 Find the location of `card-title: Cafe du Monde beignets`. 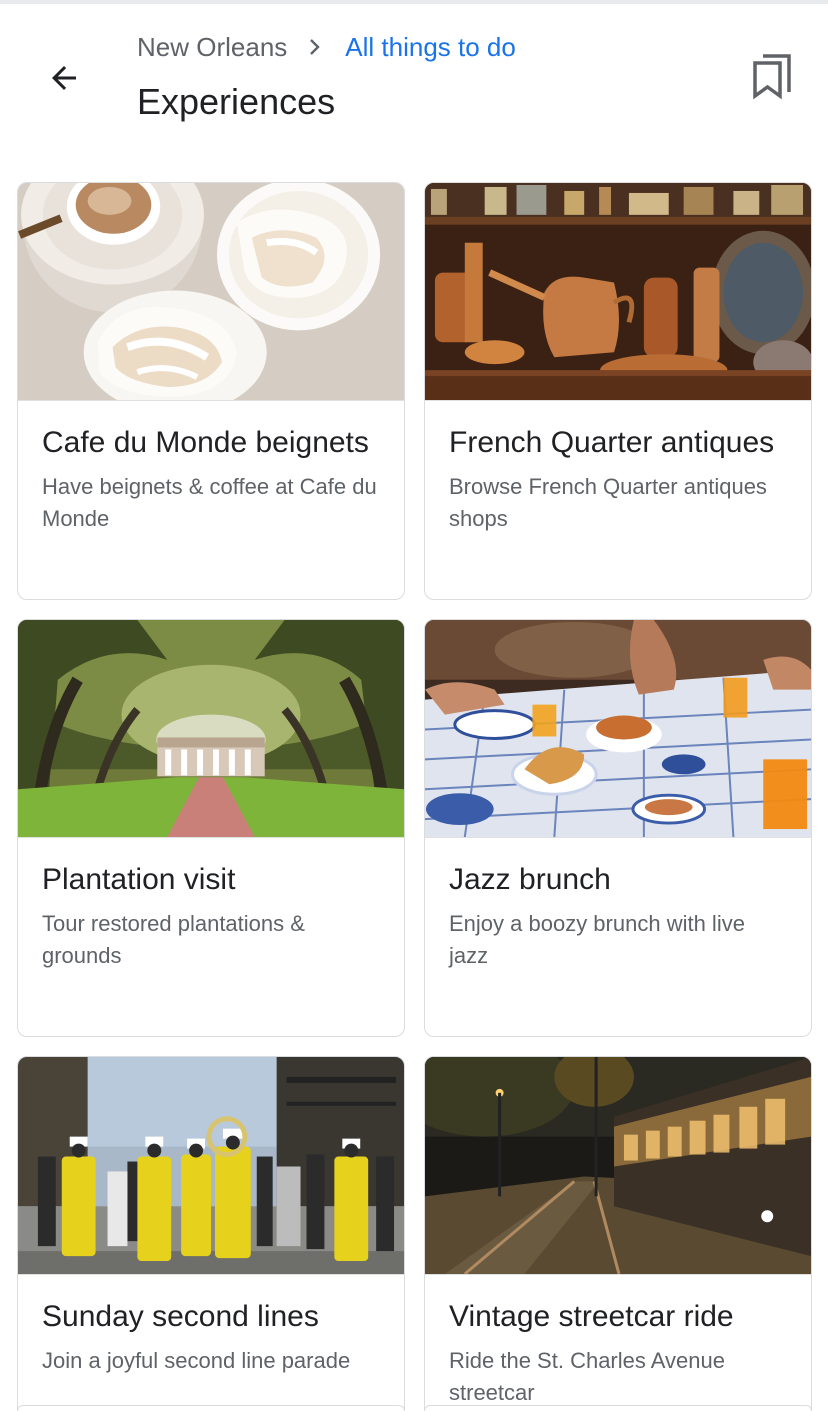

card-title: Cafe du Monde beignets is located at coordinates (205, 442).